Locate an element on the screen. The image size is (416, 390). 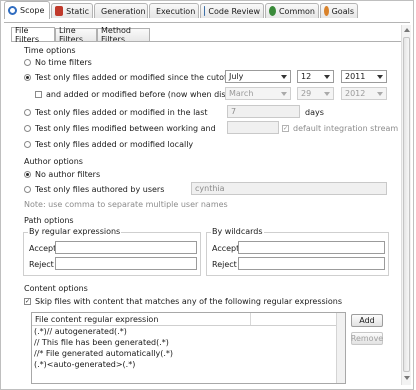
wrench-icon is located at coordinates (12, 10).